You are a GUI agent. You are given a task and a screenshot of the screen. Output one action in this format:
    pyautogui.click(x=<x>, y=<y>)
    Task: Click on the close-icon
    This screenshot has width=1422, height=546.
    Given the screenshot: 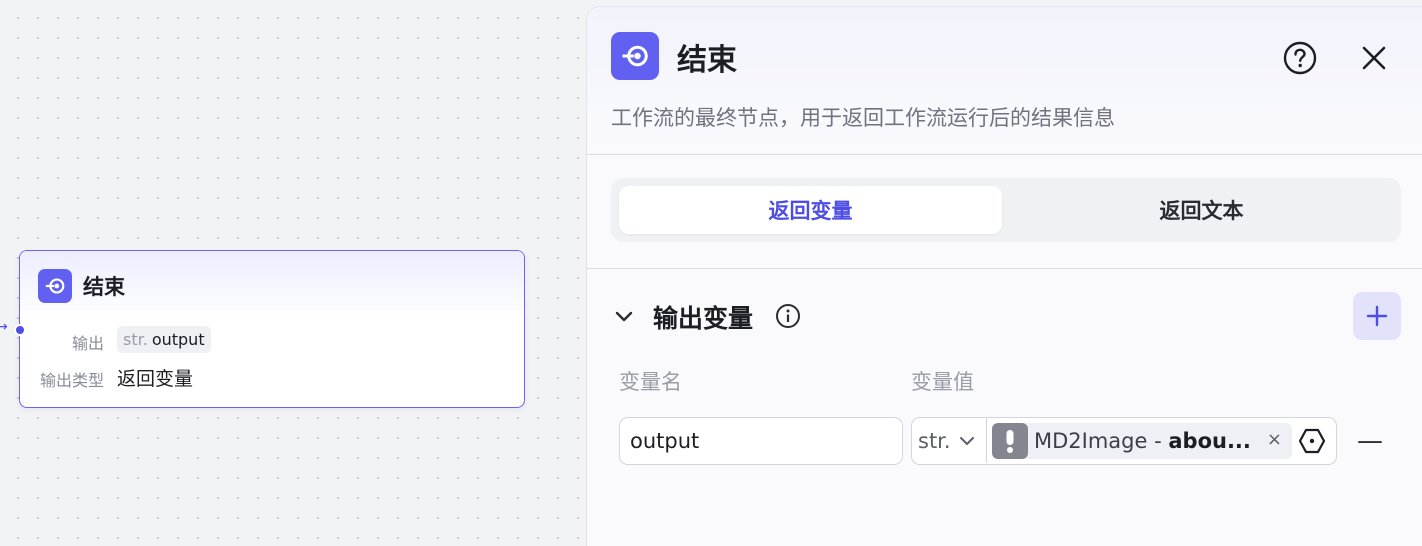 What is the action you would take?
    pyautogui.click(x=1374, y=58)
    